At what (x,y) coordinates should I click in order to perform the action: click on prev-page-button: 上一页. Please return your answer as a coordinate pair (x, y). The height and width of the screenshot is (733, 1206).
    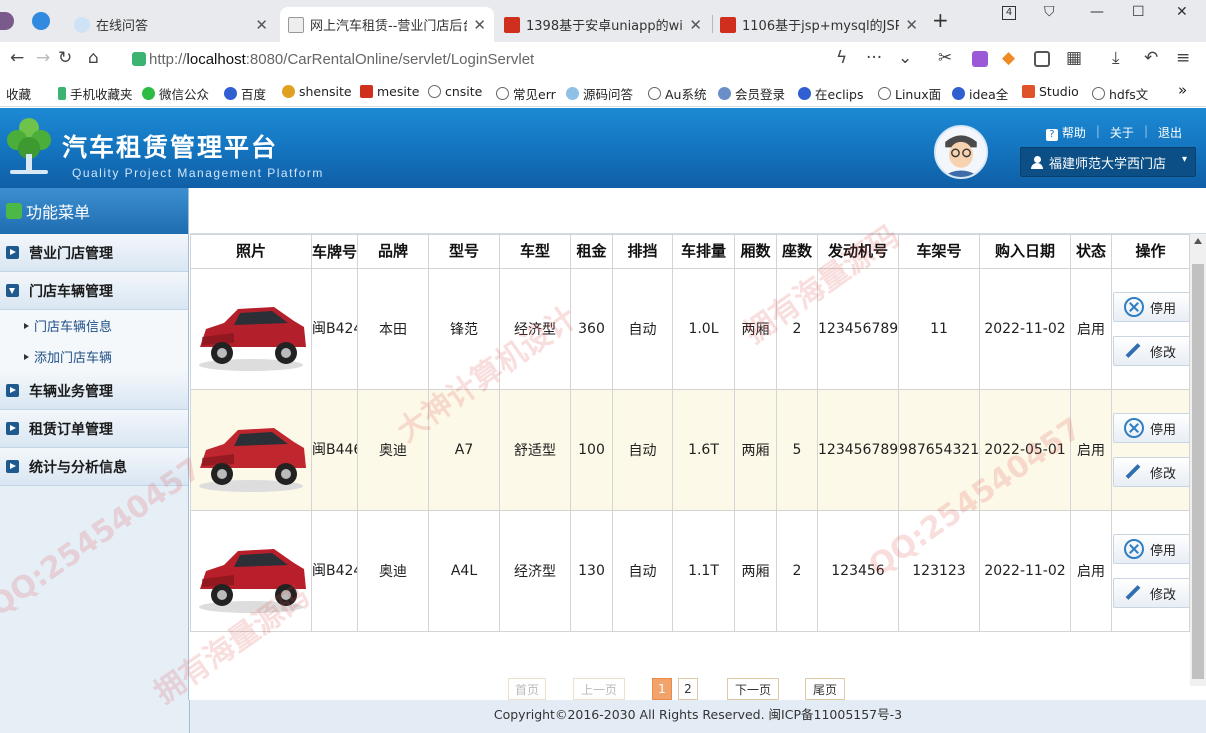
    Looking at the image, I should click on (599, 689).